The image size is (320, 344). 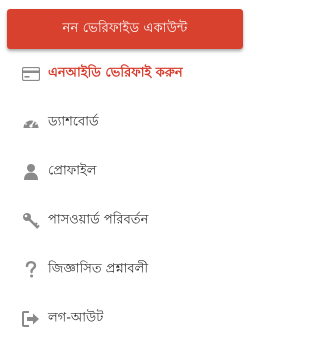 What do you see at coordinates (31, 319) in the screenshot?
I see `logout-icon` at bounding box center [31, 319].